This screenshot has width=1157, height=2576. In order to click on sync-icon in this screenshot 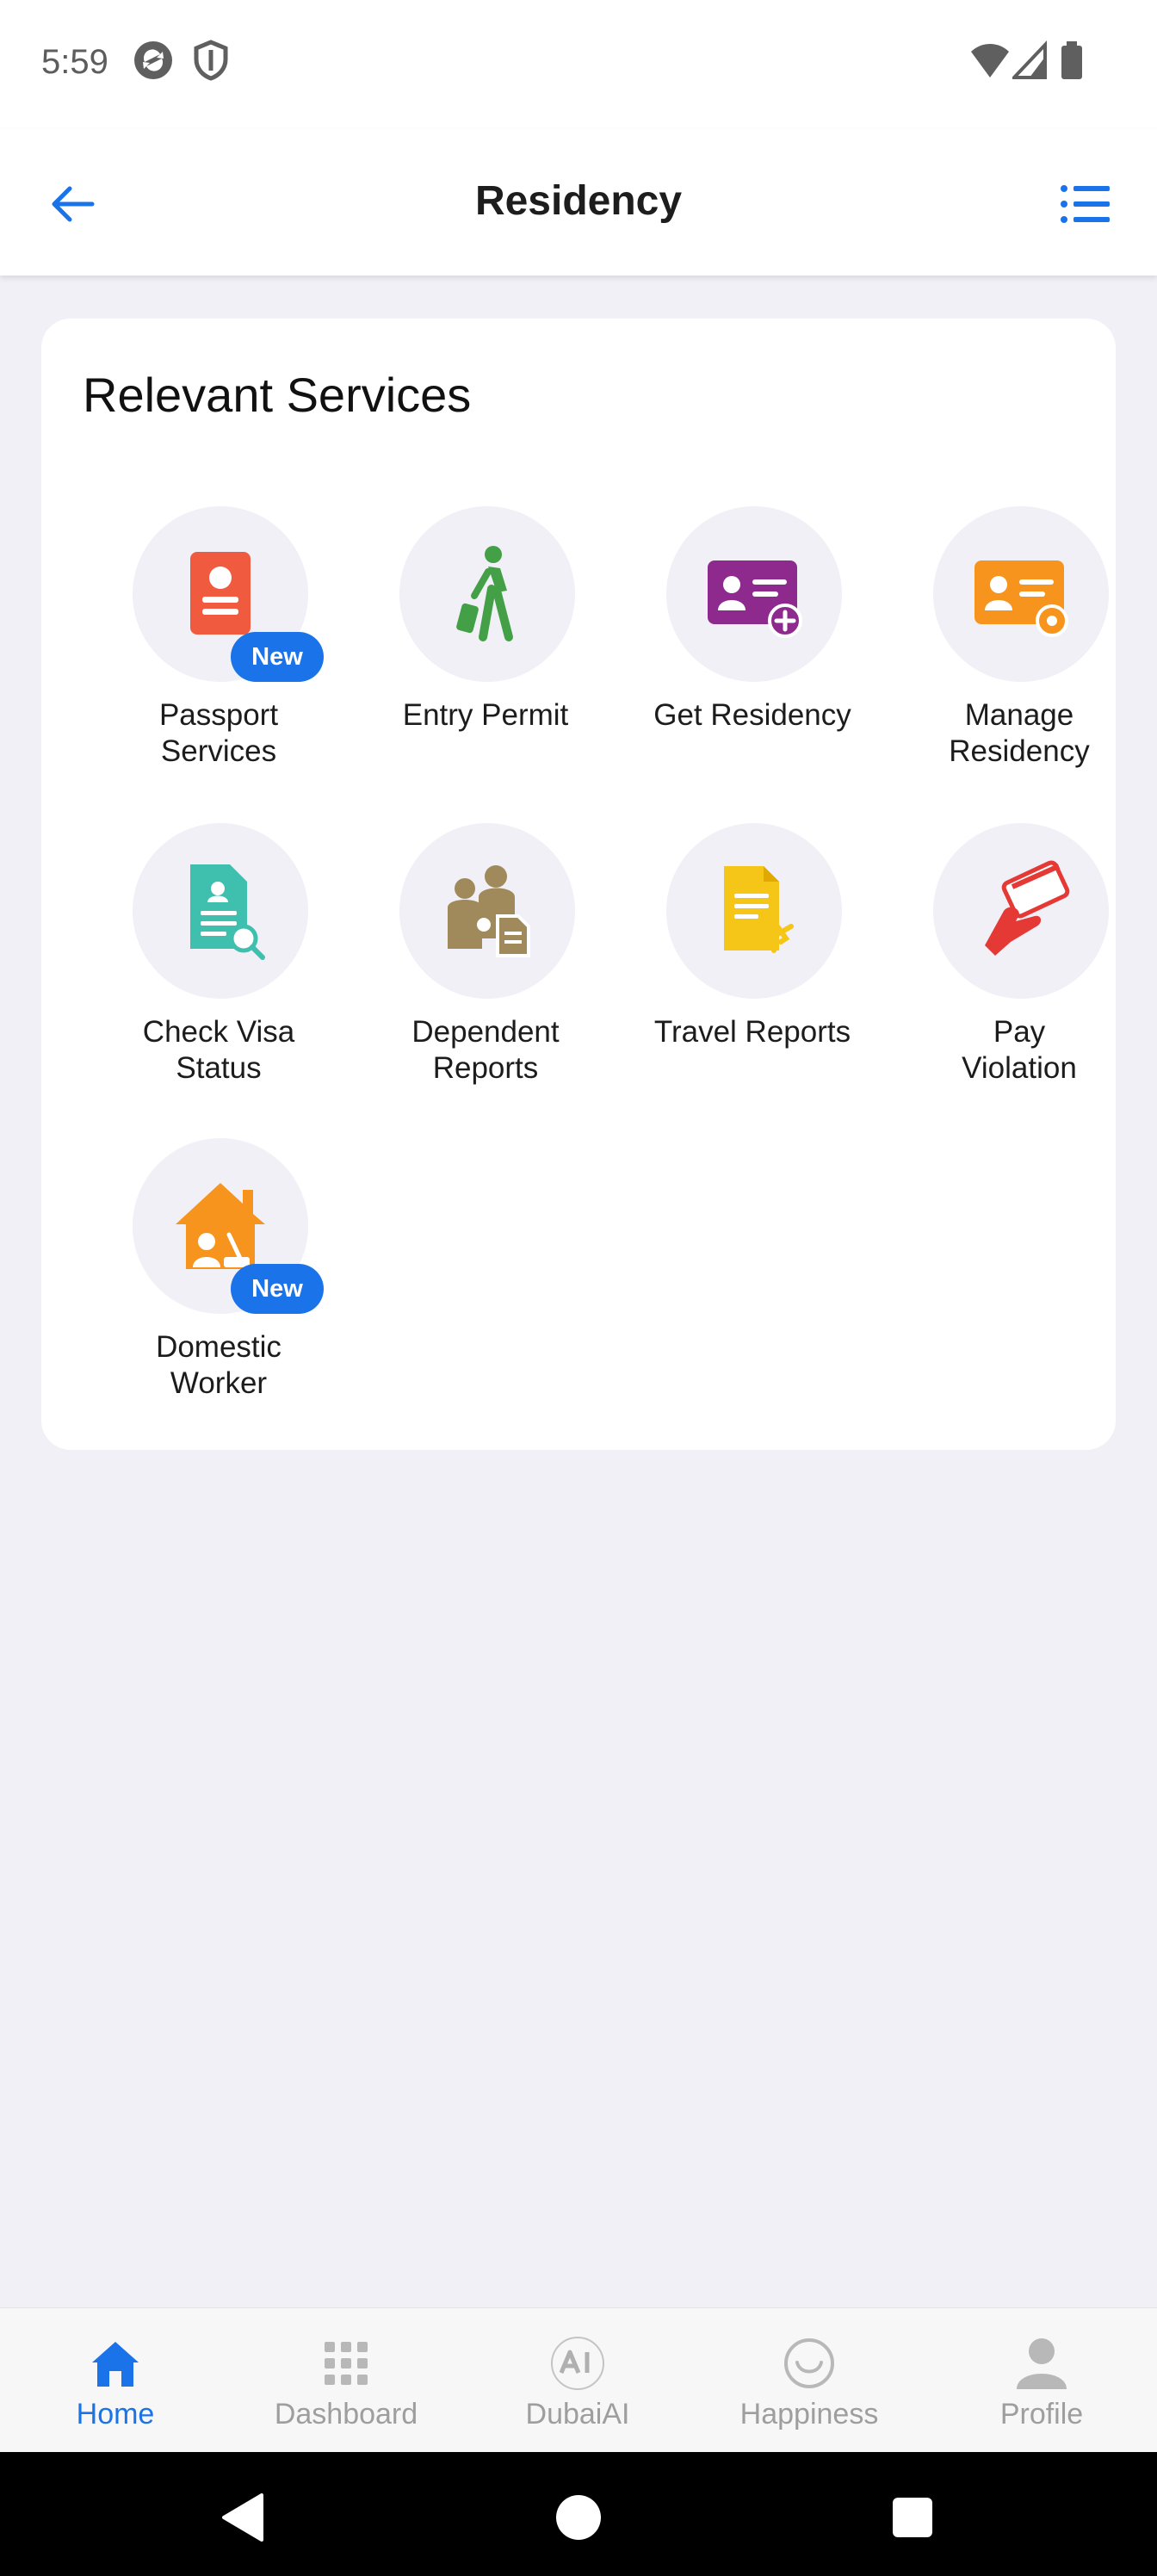, I will do `click(154, 63)`.